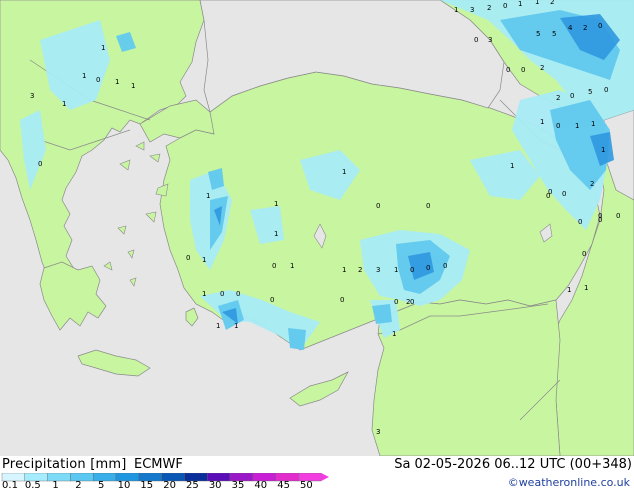 The width and height of the screenshot is (634, 491). Describe the element at coordinates (466, 377) in the screenshot. I see `land-levant` at that location.